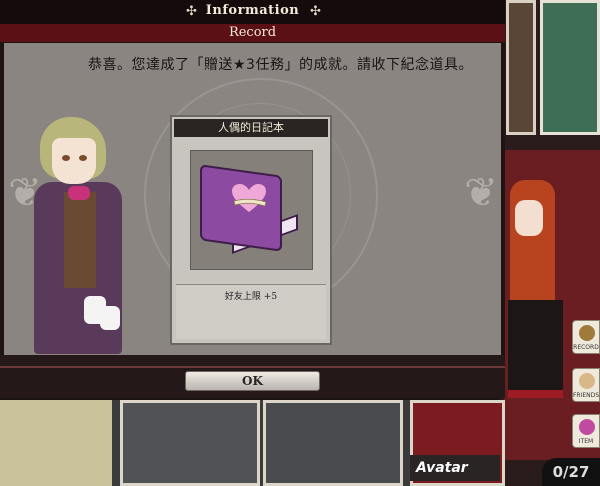  What do you see at coordinates (587, 333) in the screenshot?
I see `trophy-icon` at bounding box center [587, 333].